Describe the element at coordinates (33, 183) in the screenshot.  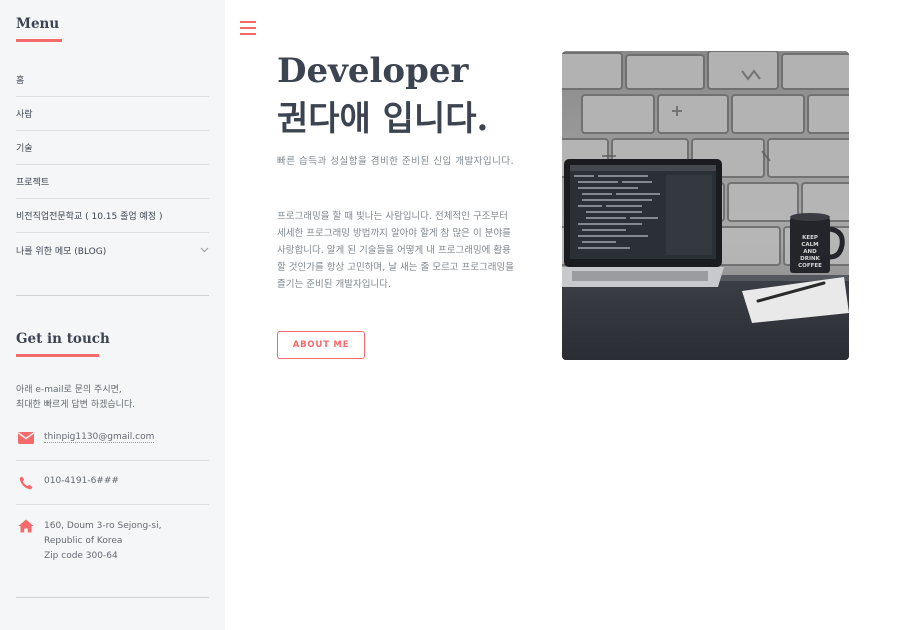
I see `menu-item-label: 프로젝트` at that location.